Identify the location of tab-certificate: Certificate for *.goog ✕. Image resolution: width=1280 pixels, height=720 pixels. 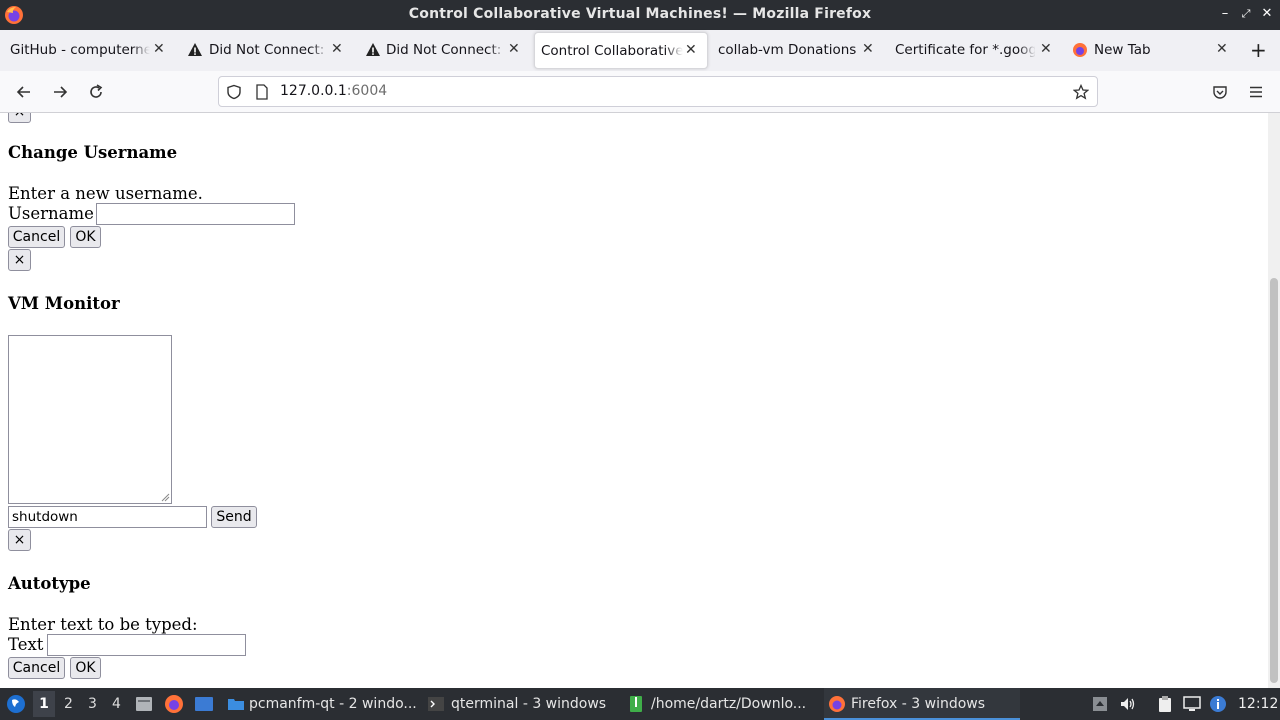
(975, 50).